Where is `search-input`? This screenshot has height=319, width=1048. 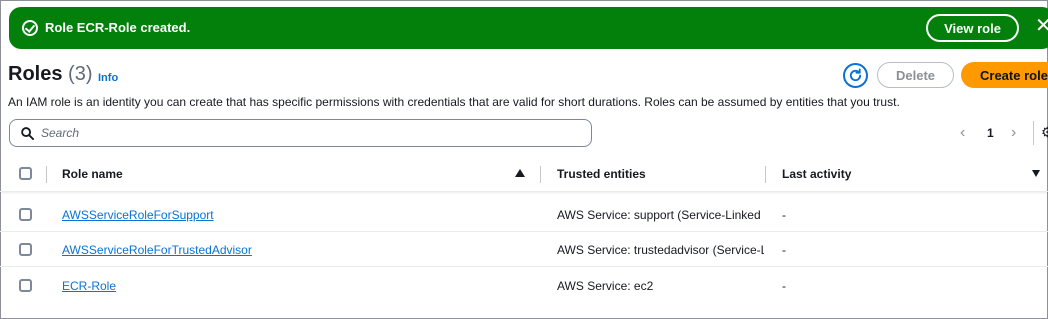
search-input is located at coordinates (311, 133).